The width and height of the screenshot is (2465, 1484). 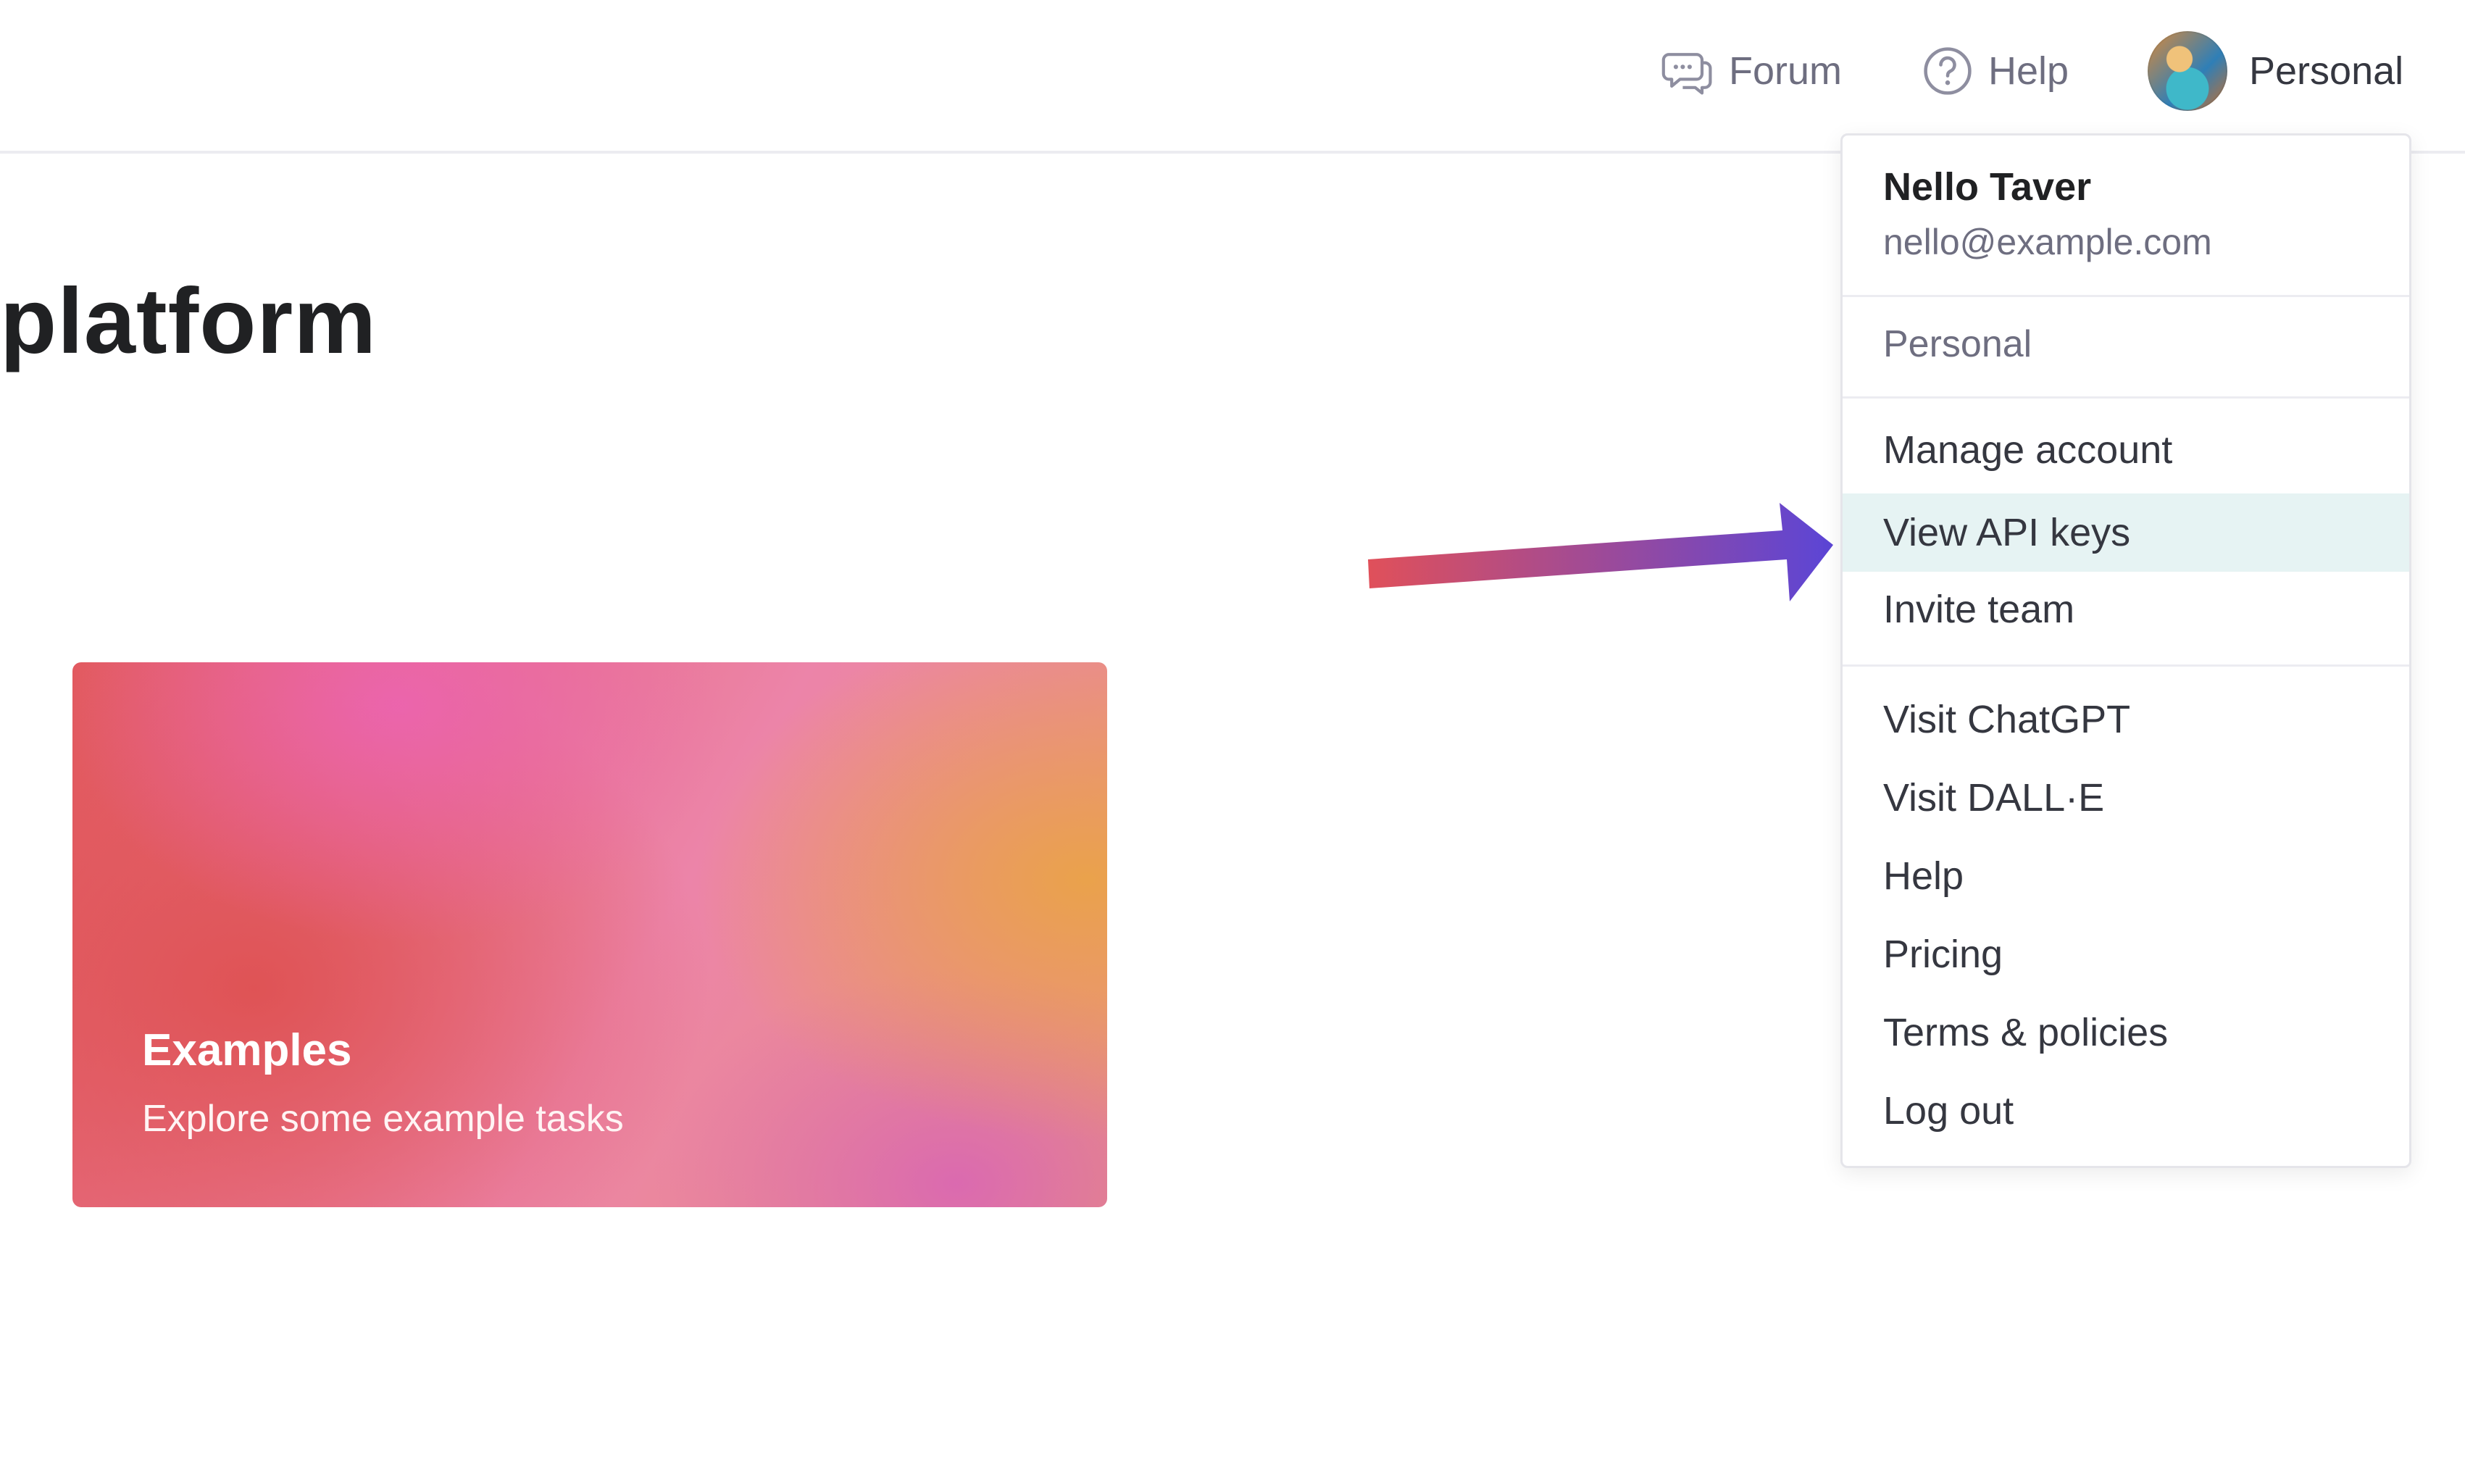 I want to click on help-label: Help, so click(x=2028, y=71).